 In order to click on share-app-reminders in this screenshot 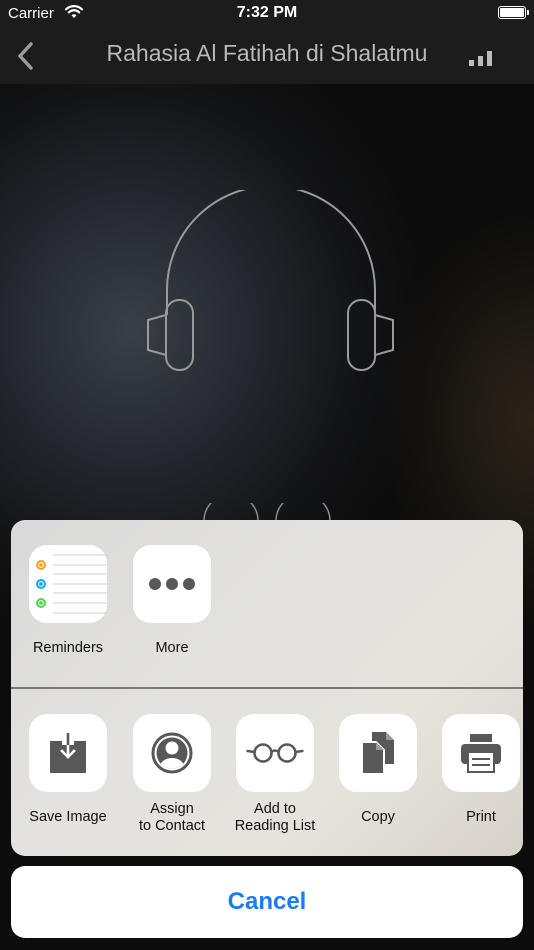, I will do `click(68, 584)`.